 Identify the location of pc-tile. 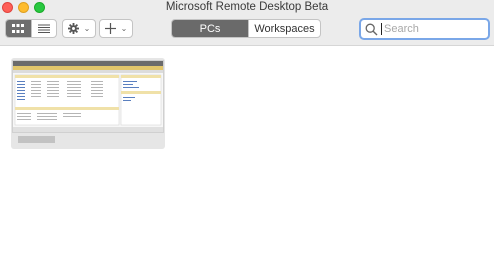
(88, 103).